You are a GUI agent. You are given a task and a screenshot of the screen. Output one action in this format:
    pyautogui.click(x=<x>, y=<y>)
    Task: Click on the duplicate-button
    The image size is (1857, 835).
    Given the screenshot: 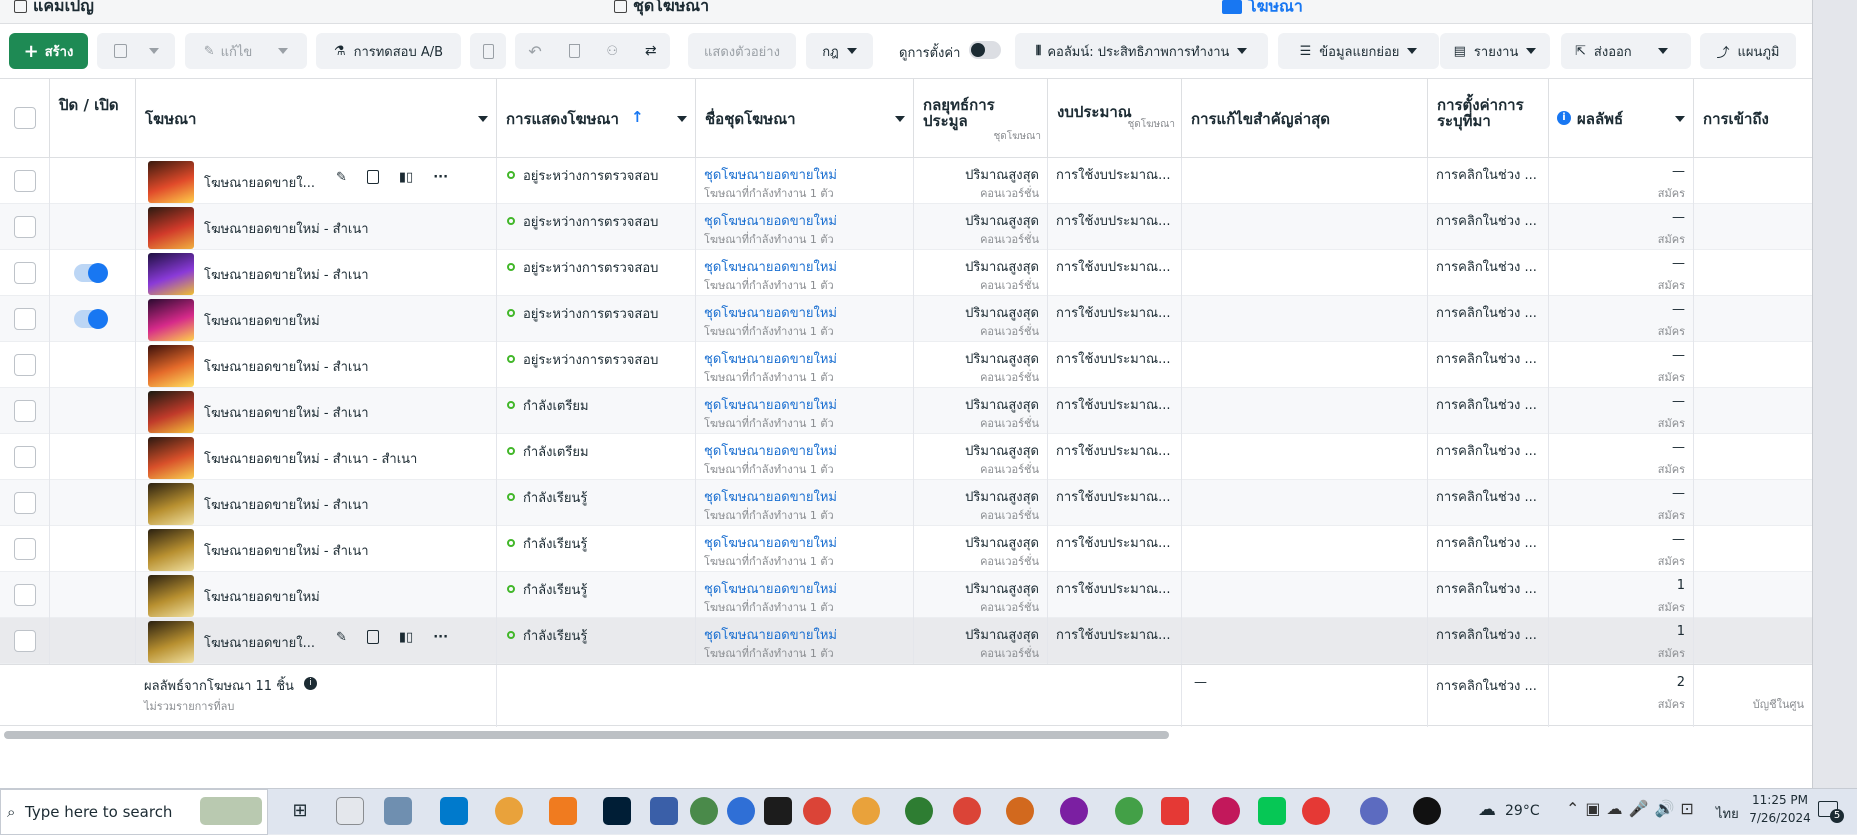 What is the action you would take?
    pyautogui.click(x=136, y=51)
    